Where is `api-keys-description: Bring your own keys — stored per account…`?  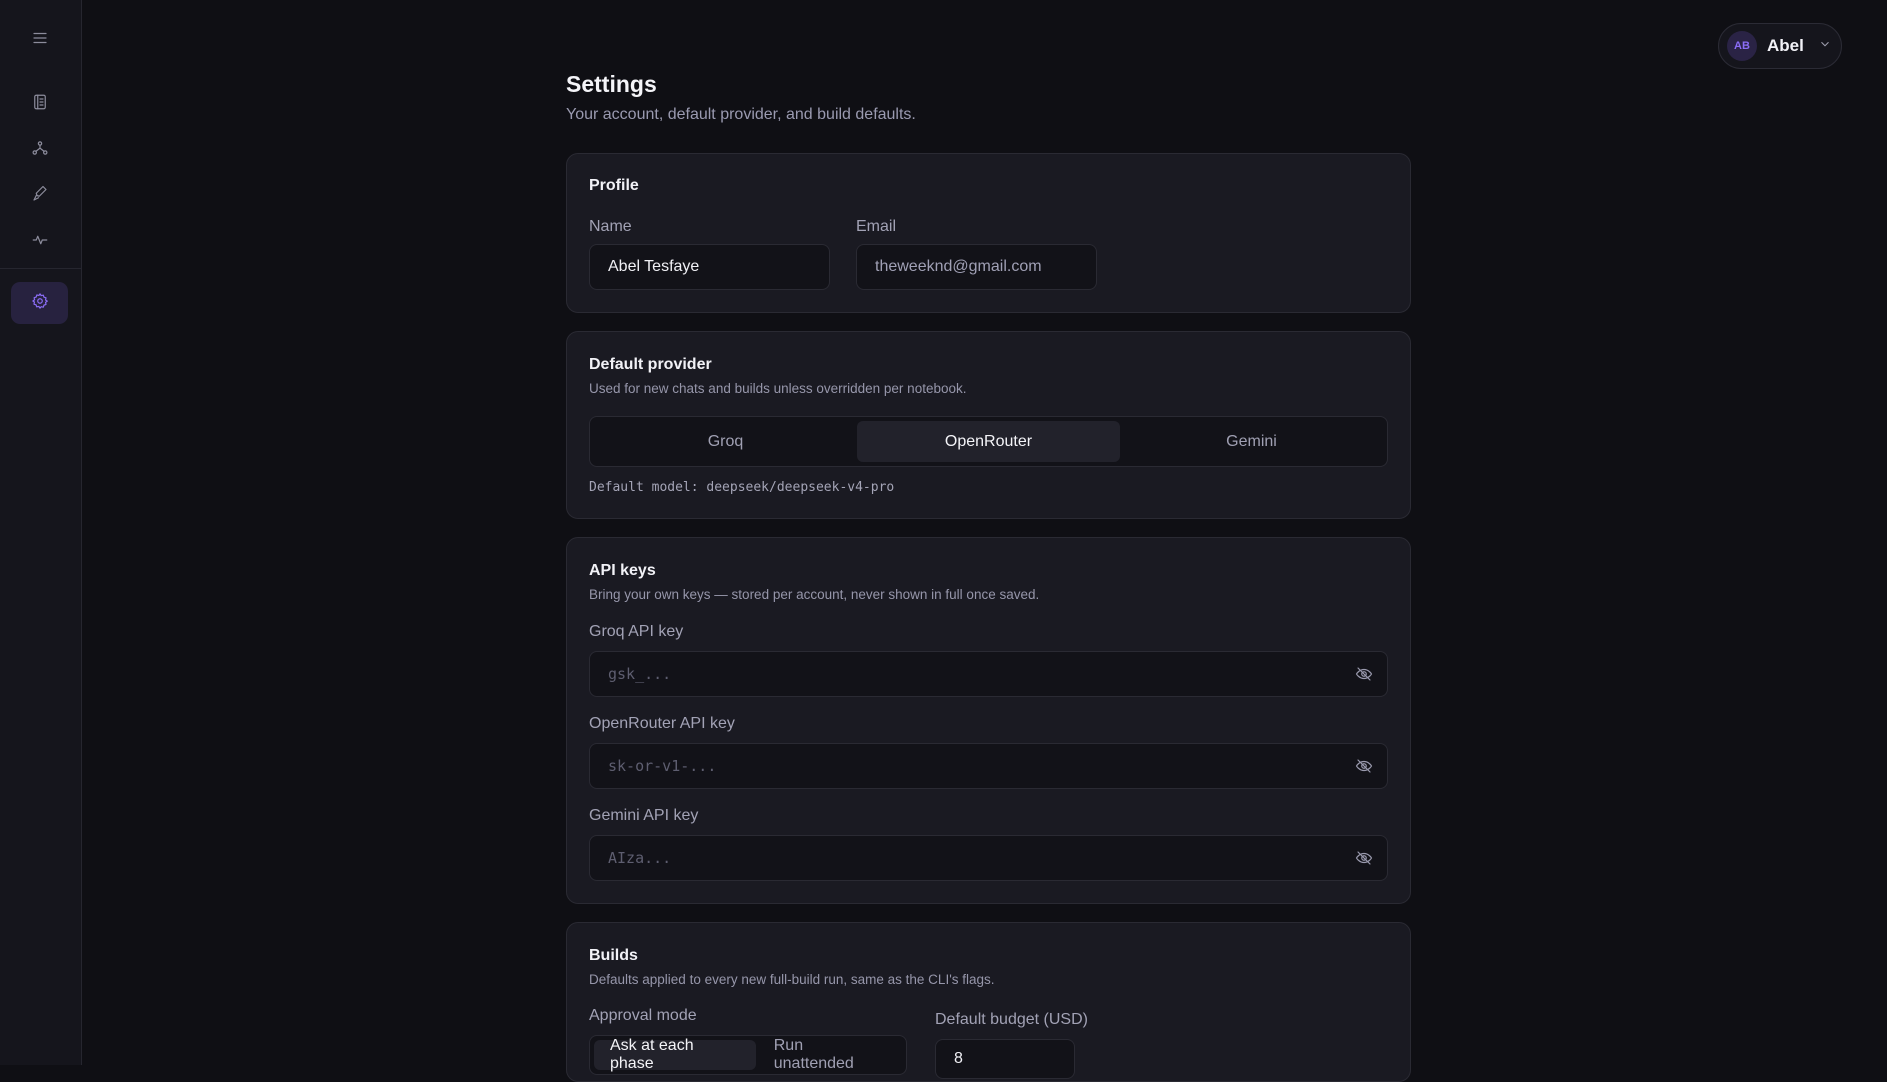
api-keys-description: Bring your own keys — stored per account… is located at coordinates (814, 594).